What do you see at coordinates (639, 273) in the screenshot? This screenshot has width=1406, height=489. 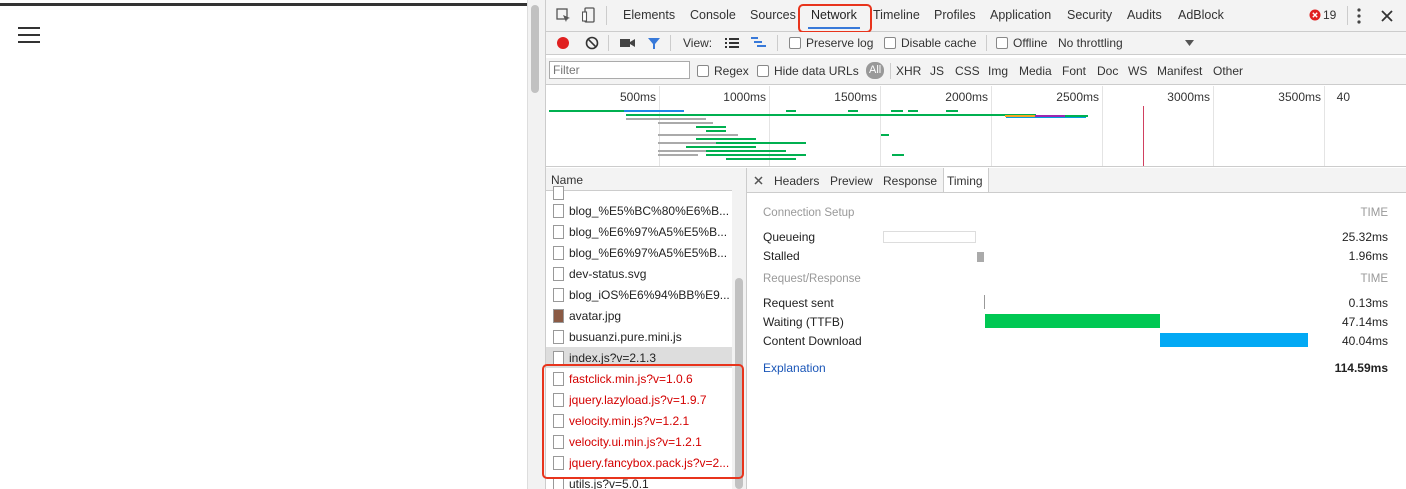 I see `request-row: dev-status.svg` at bounding box center [639, 273].